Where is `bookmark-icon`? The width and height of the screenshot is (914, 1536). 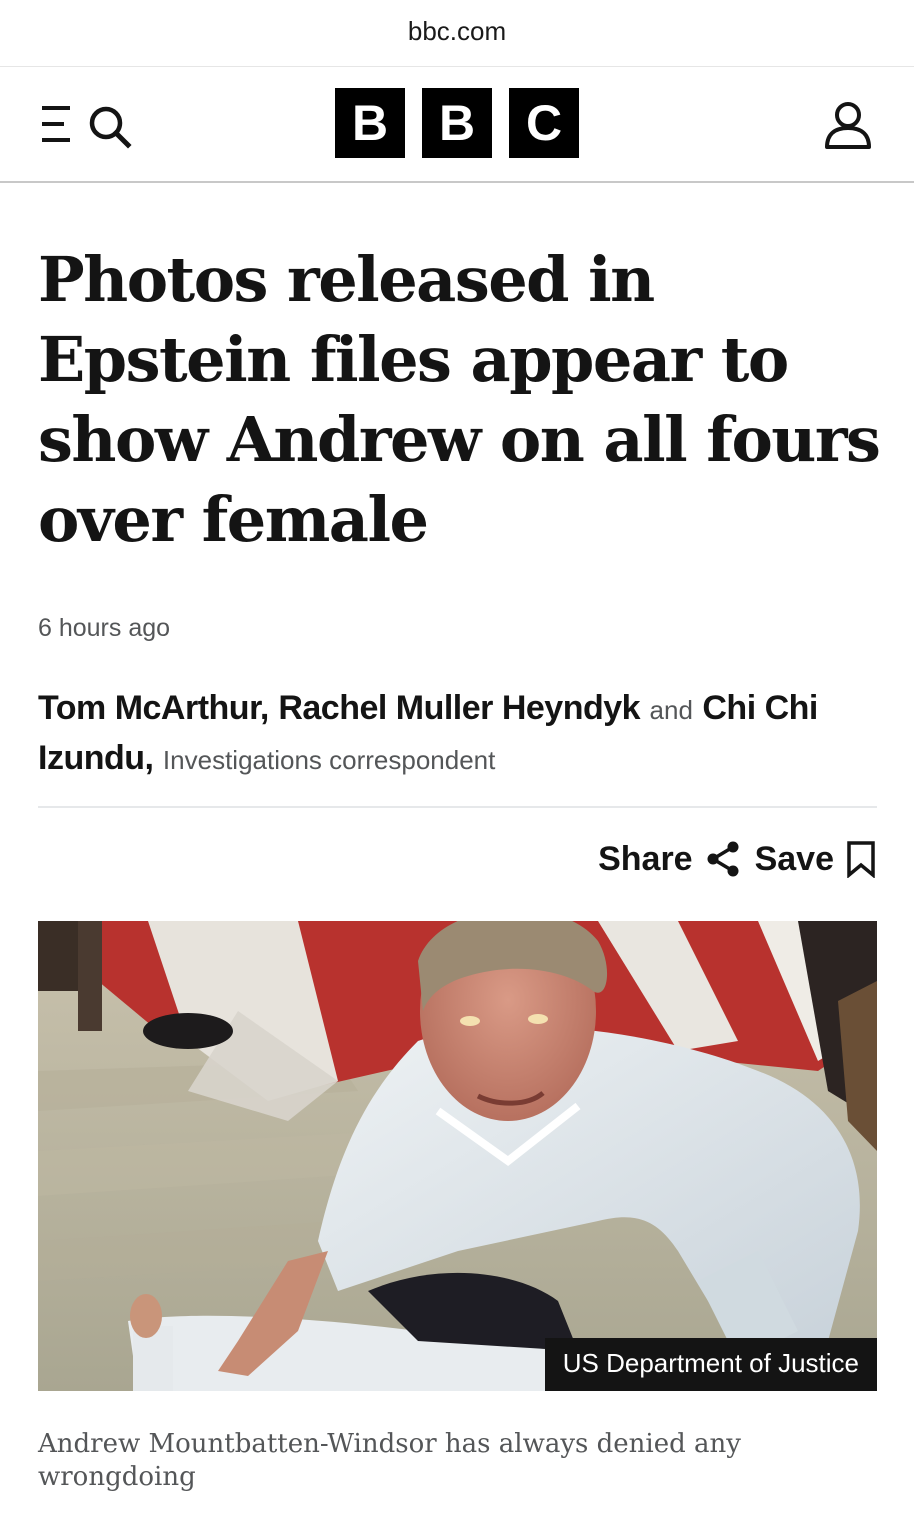
bookmark-icon is located at coordinates (861, 859).